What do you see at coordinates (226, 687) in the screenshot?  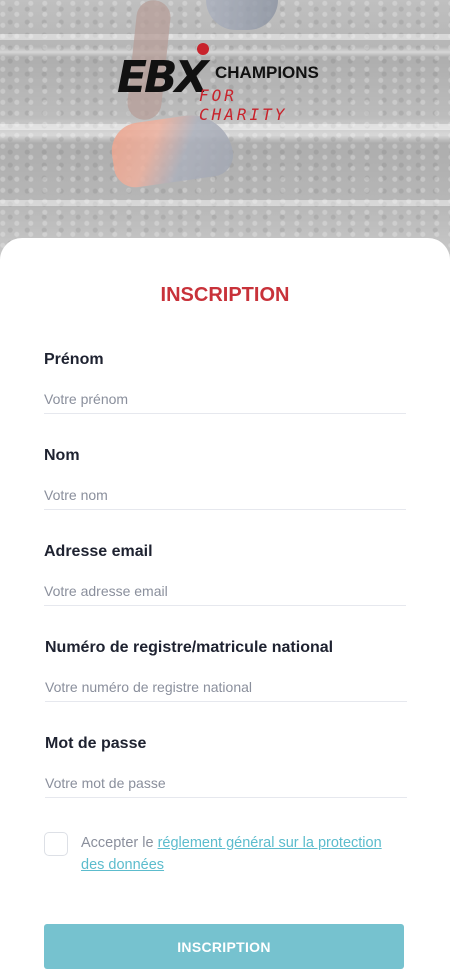 I see `national-register-input` at bounding box center [226, 687].